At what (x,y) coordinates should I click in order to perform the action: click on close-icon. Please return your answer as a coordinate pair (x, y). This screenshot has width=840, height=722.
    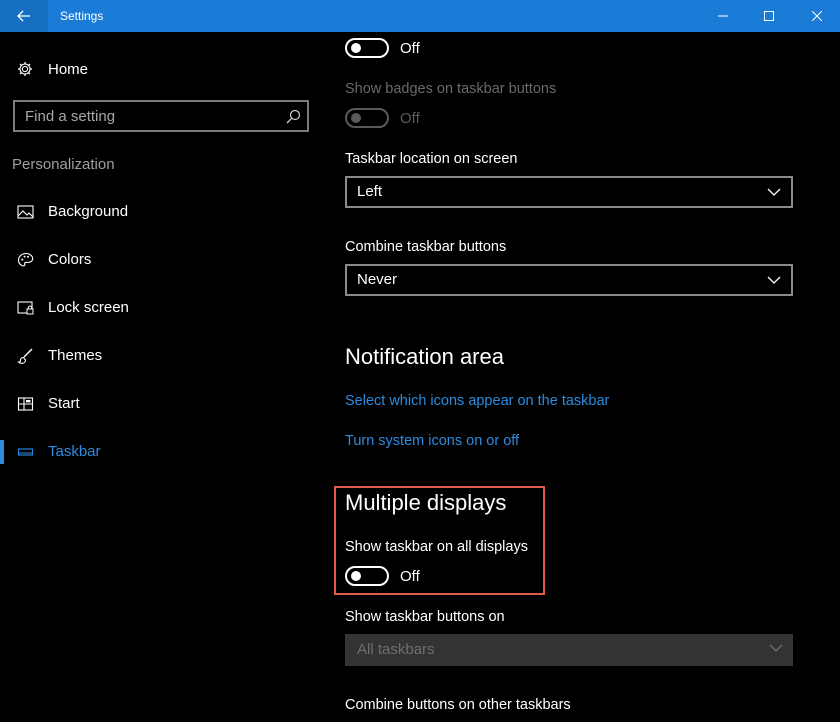
    Looking at the image, I should click on (817, 16).